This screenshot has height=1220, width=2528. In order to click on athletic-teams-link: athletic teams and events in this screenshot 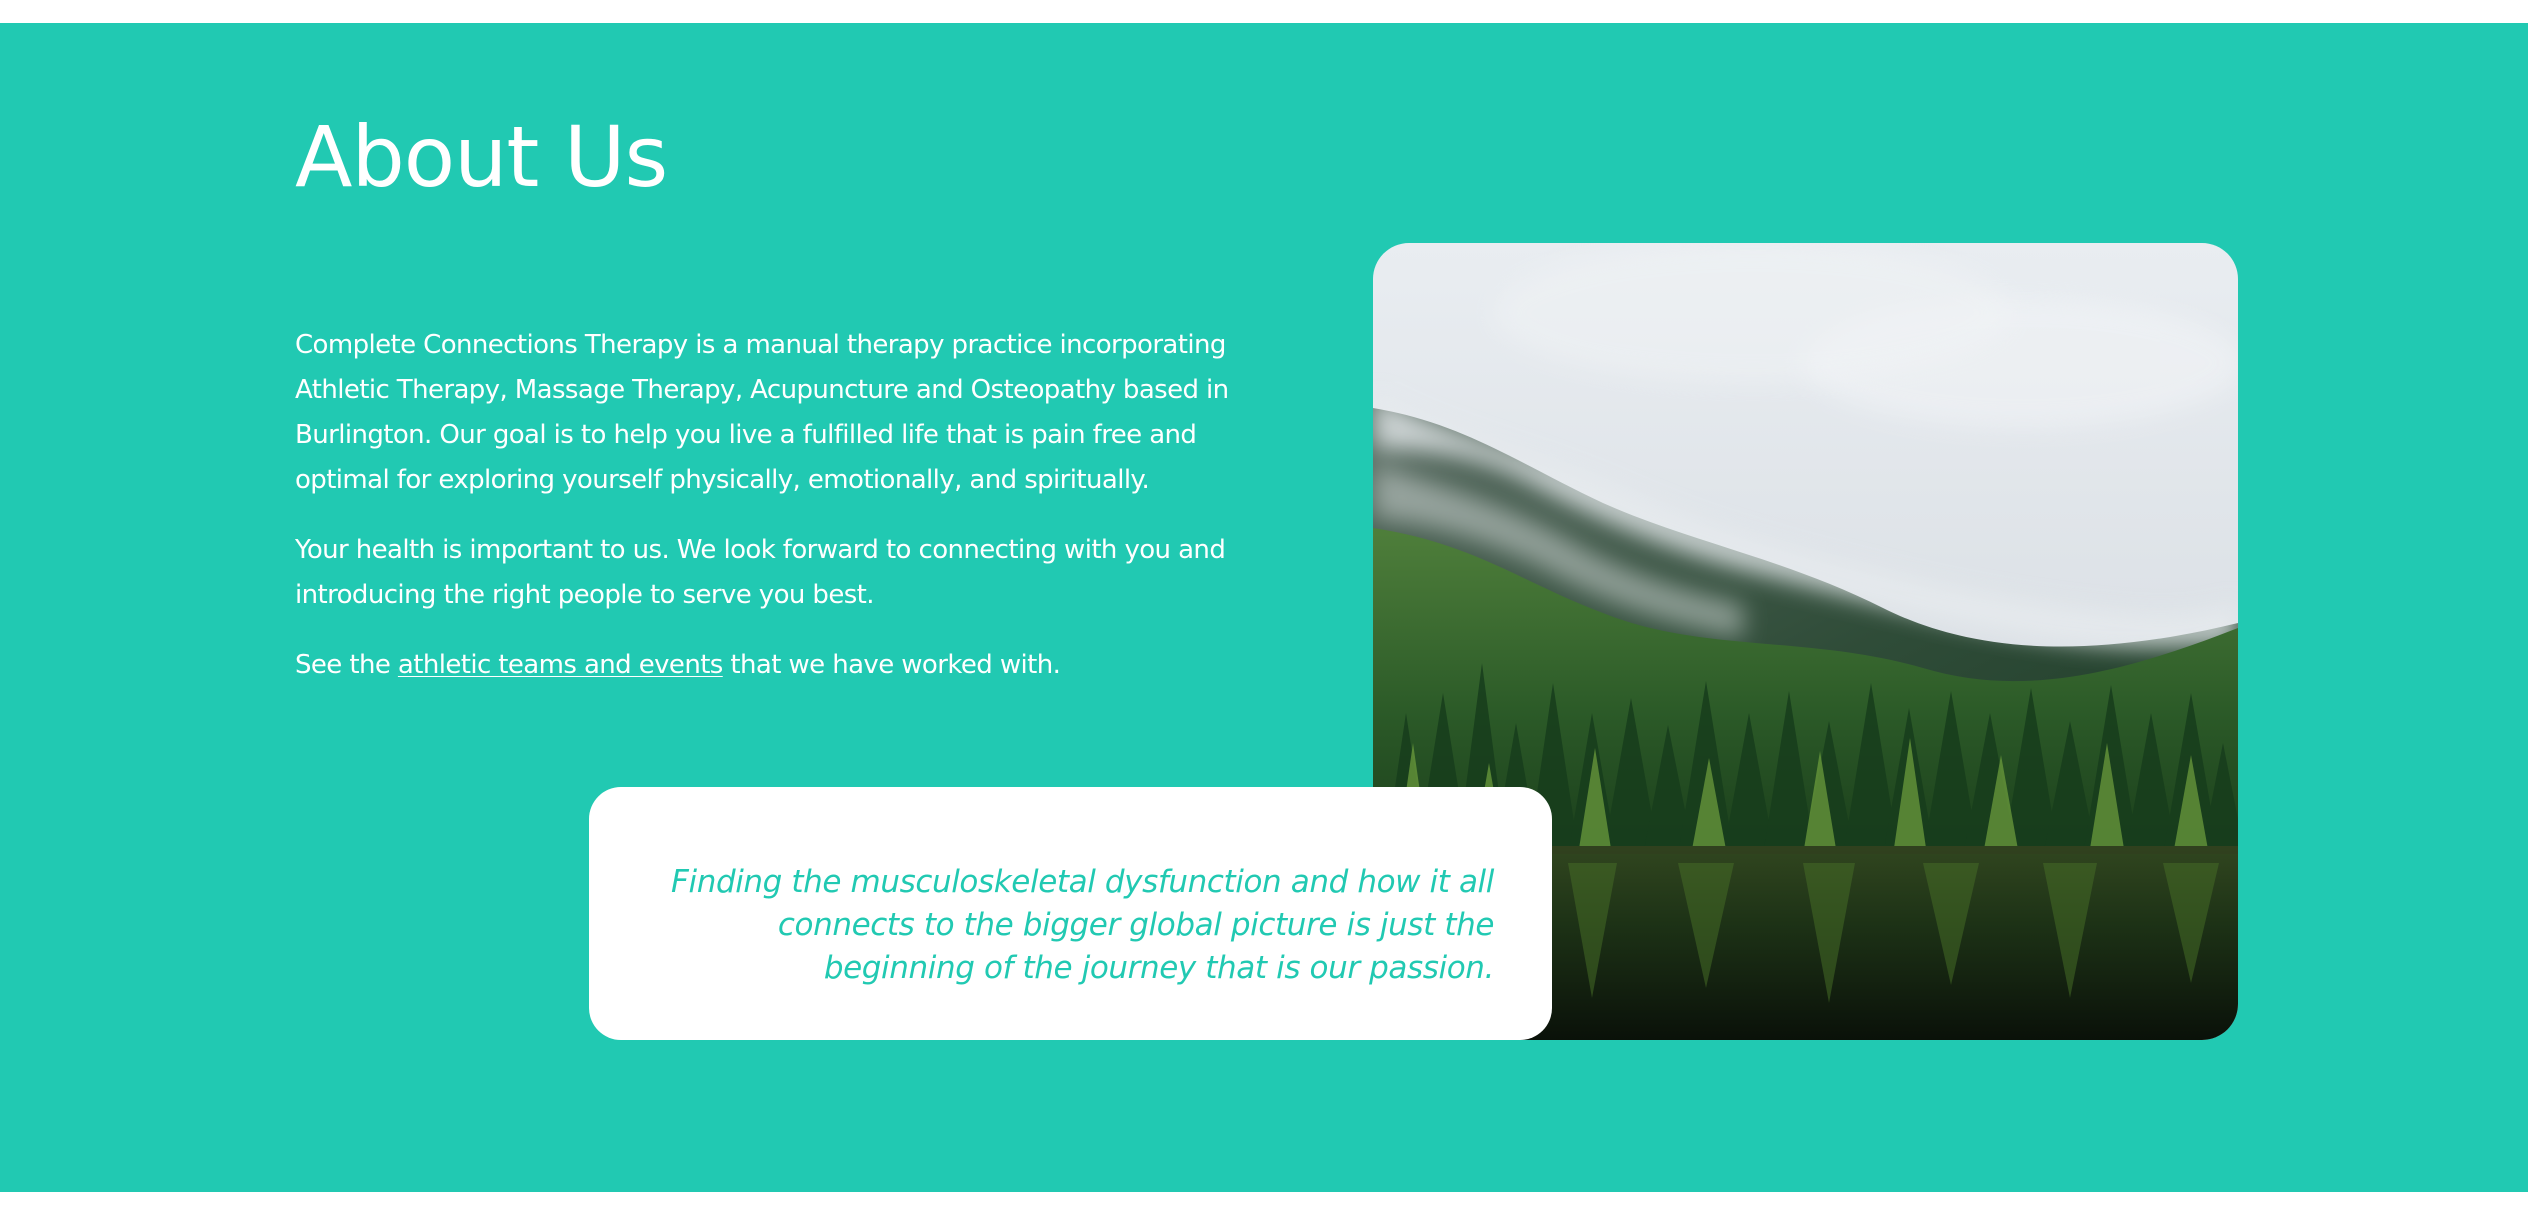, I will do `click(560, 665)`.